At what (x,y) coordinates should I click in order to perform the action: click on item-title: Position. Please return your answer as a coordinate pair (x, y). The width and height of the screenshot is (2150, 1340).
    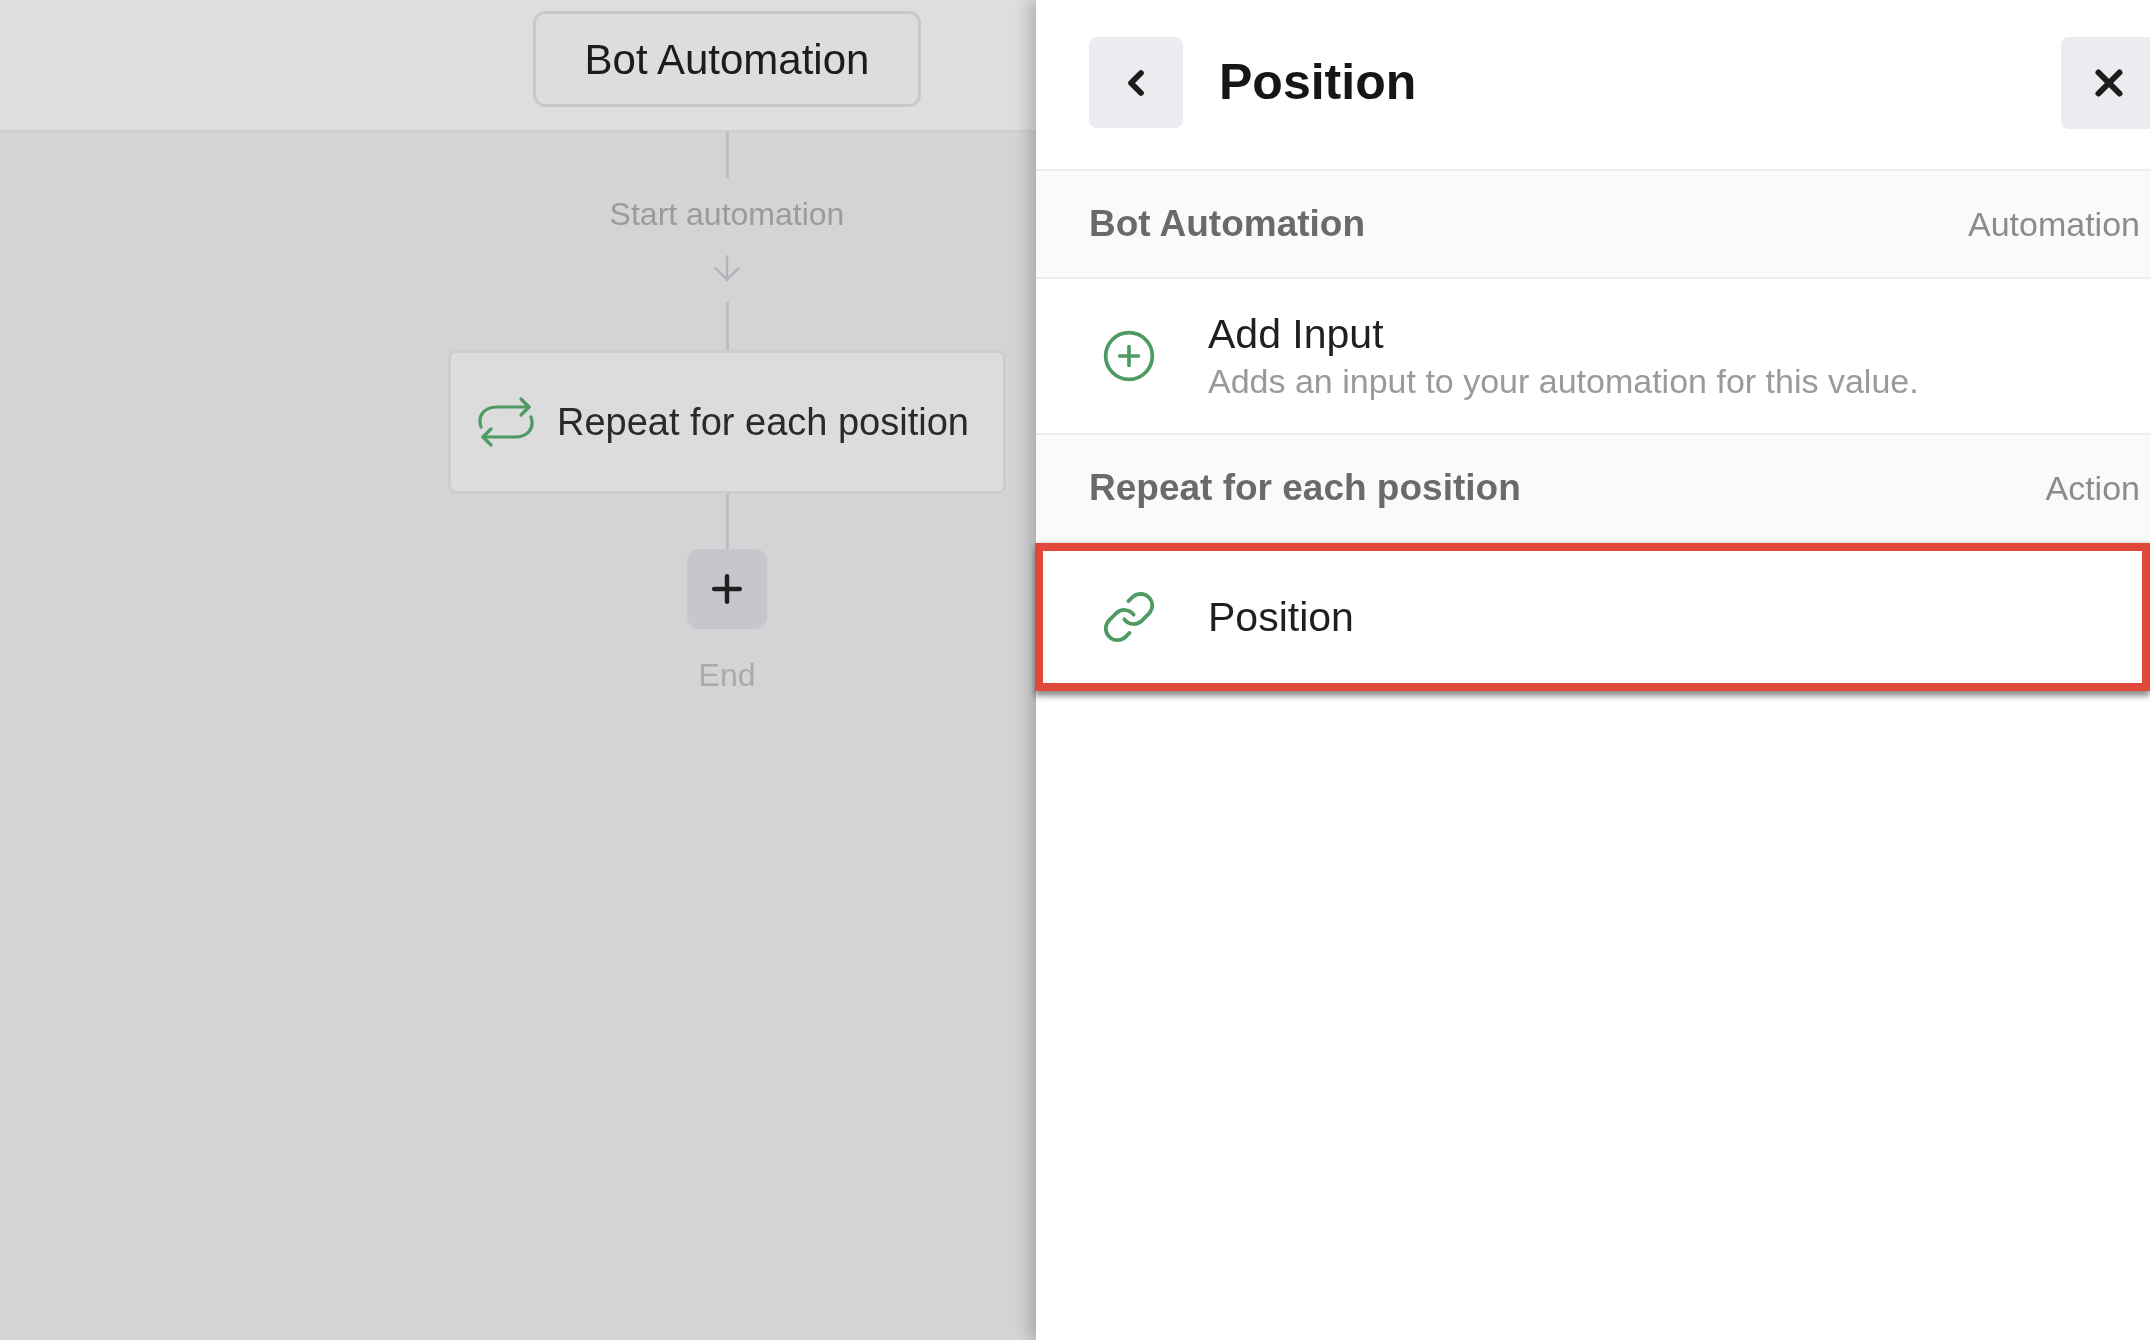
    Looking at the image, I should click on (1281, 617).